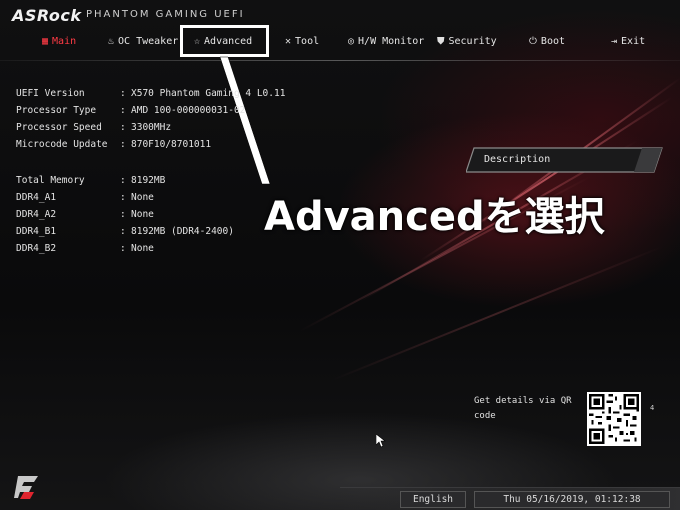  Describe the element at coordinates (188, 110) in the screenshot. I see `info-value: AMD 100-000000031-02` at that location.